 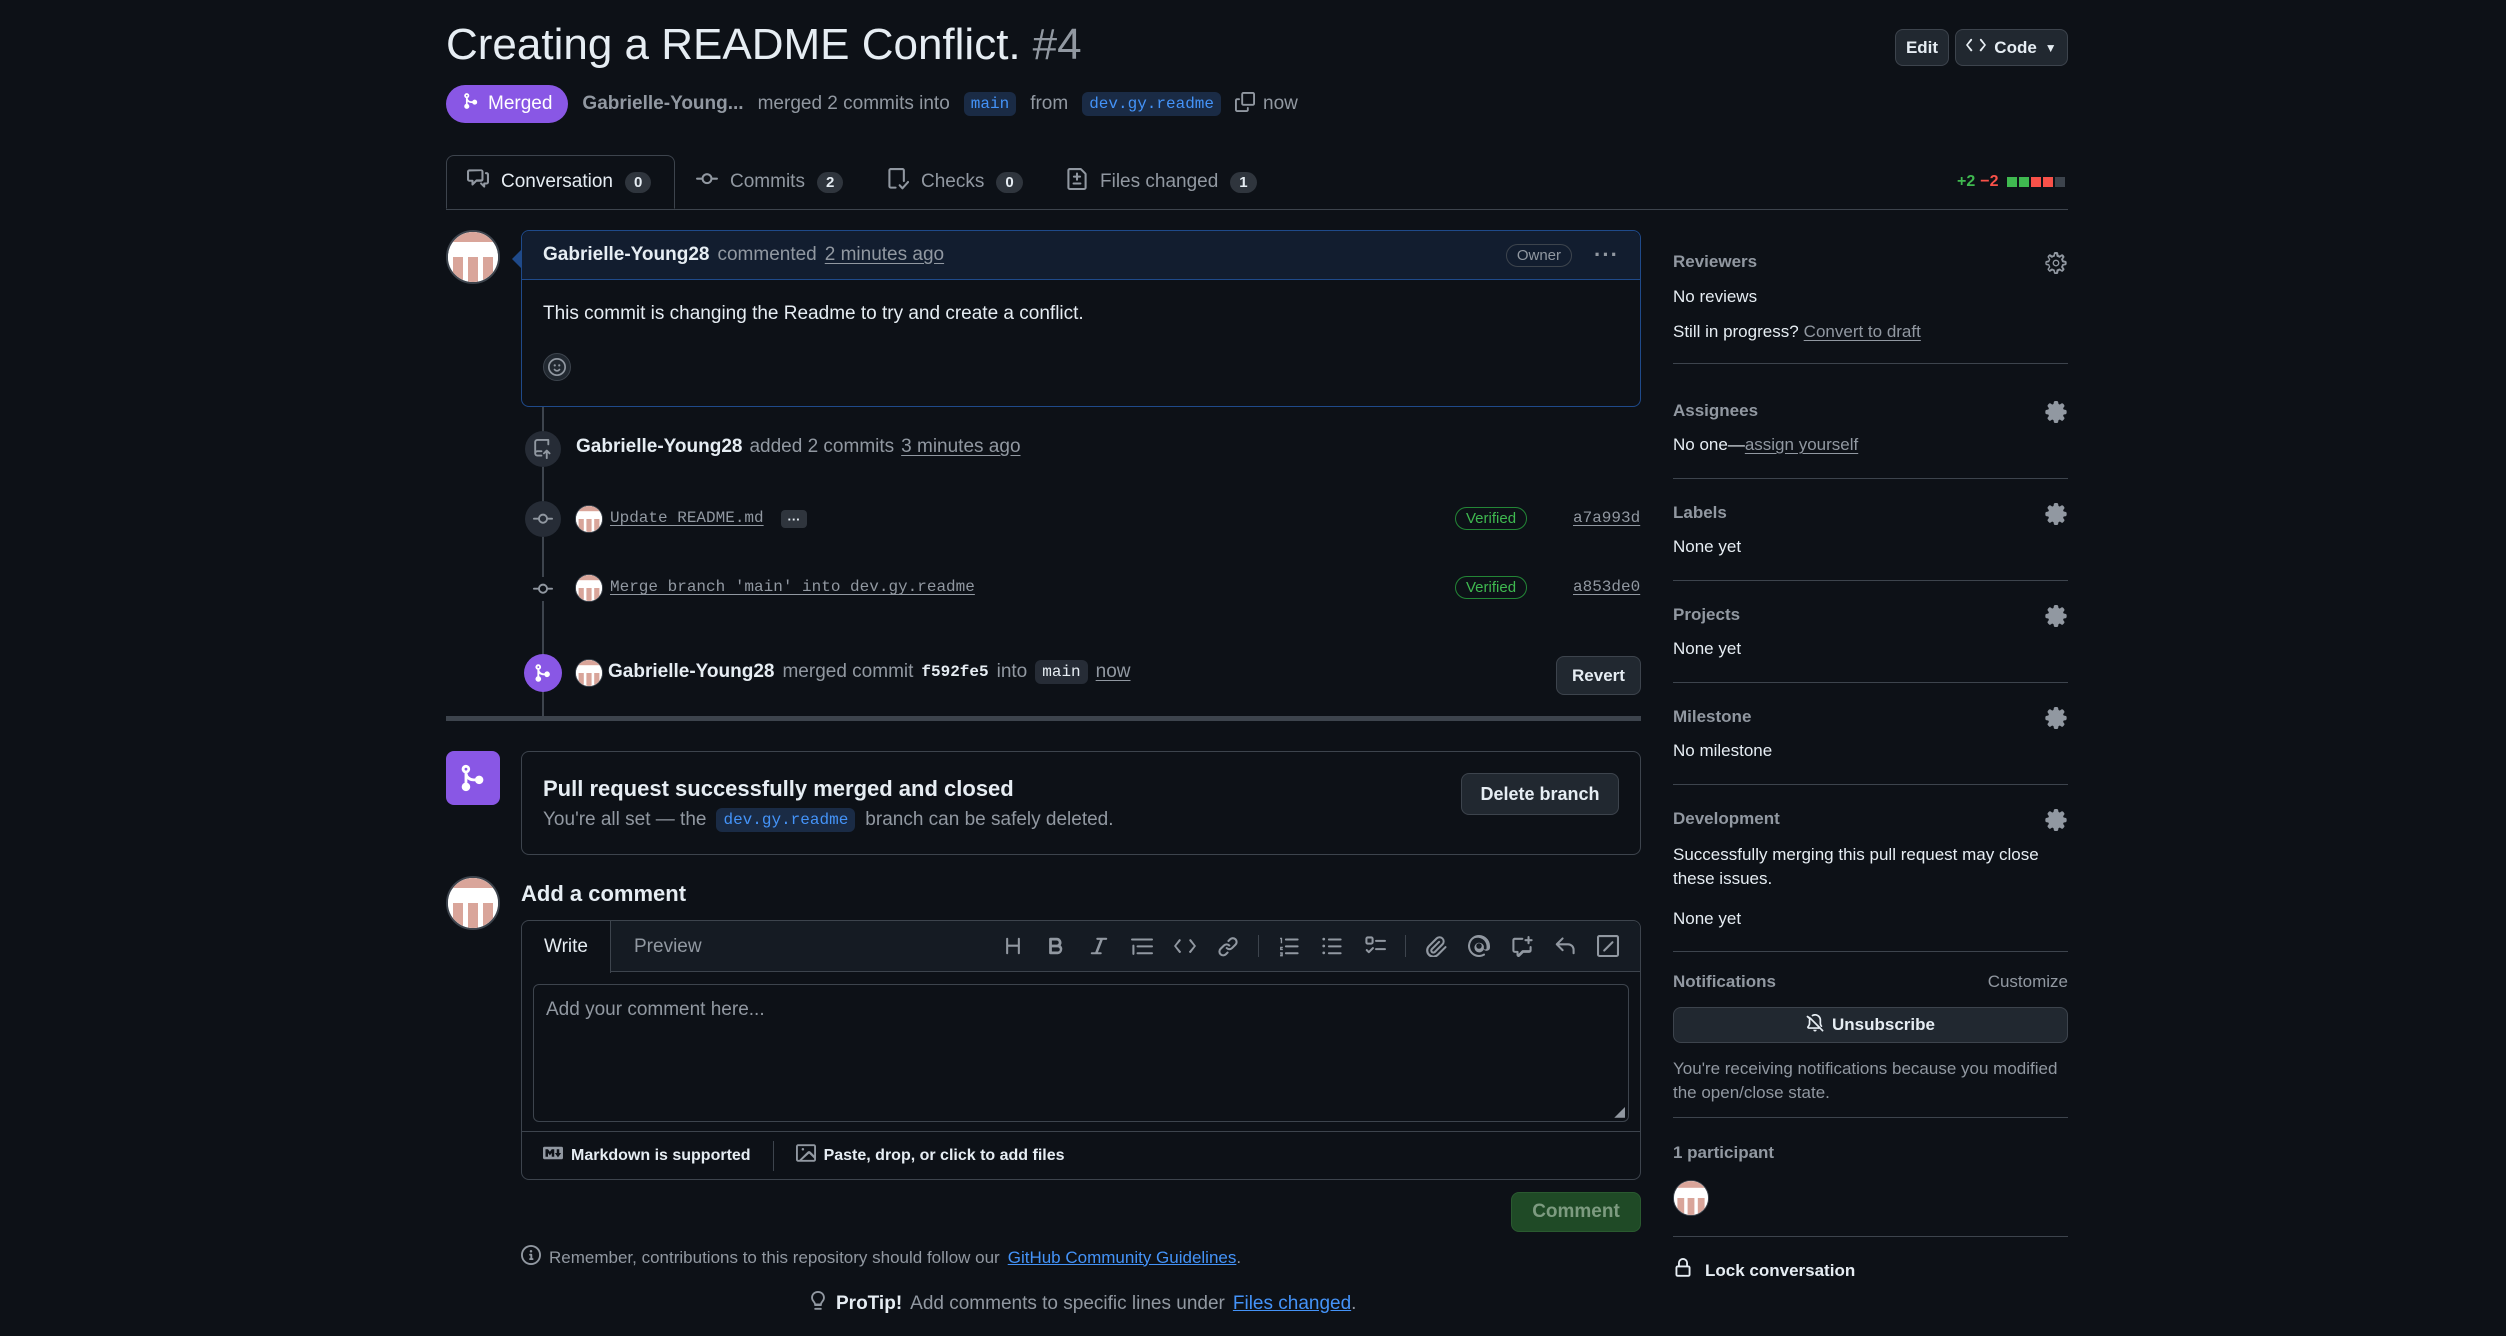 What do you see at coordinates (786, 820) in the screenshot?
I see `merged-box-branch: dev.gy.readme` at bounding box center [786, 820].